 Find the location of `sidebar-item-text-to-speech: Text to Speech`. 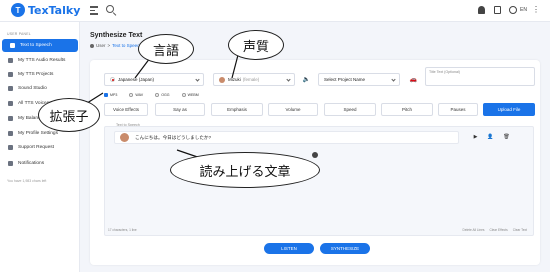

sidebar-item-text-to-speech: Text to Speech is located at coordinates (40, 45).